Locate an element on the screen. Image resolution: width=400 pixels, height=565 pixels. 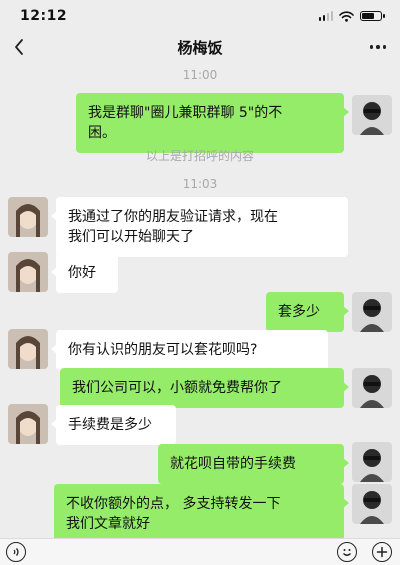
system-note: 以上是打招呼的内容 is located at coordinates (199, 156).